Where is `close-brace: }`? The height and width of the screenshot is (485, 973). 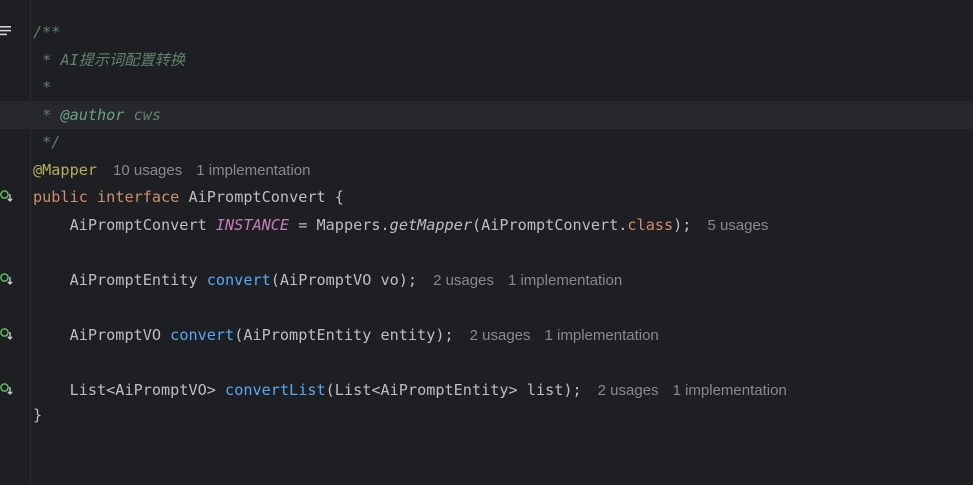 close-brace: } is located at coordinates (38, 415).